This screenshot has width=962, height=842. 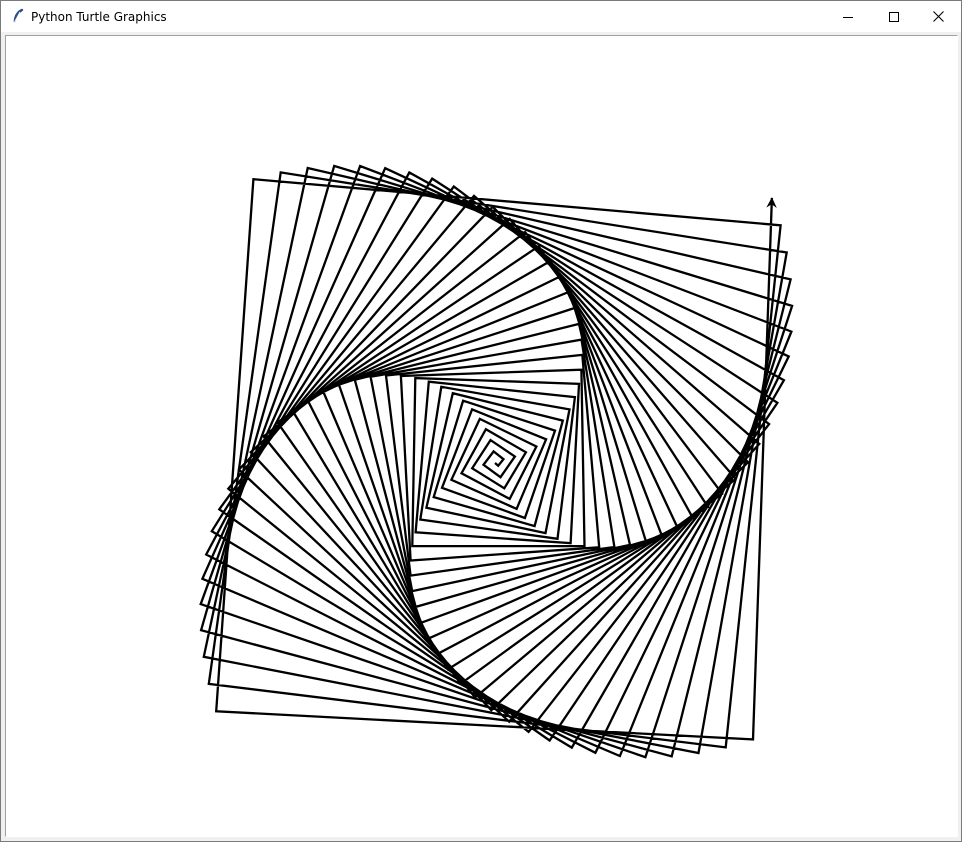 I want to click on close-button, so click(x=938, y=16).